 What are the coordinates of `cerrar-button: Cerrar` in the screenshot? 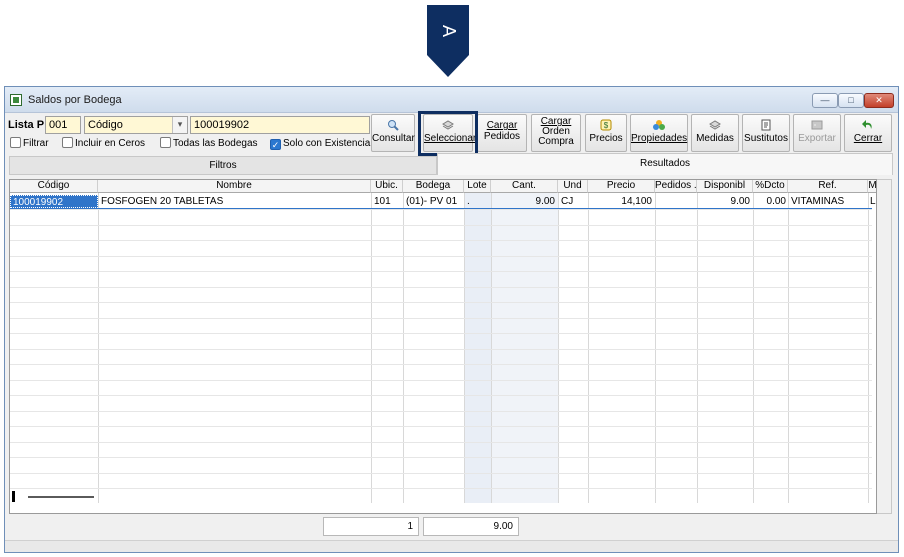 It's located at (868, 133).